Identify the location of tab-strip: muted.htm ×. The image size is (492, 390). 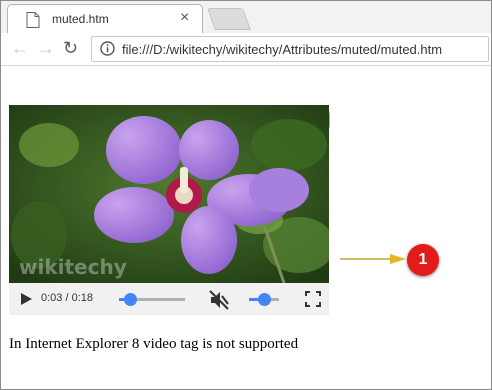
(246, 17).